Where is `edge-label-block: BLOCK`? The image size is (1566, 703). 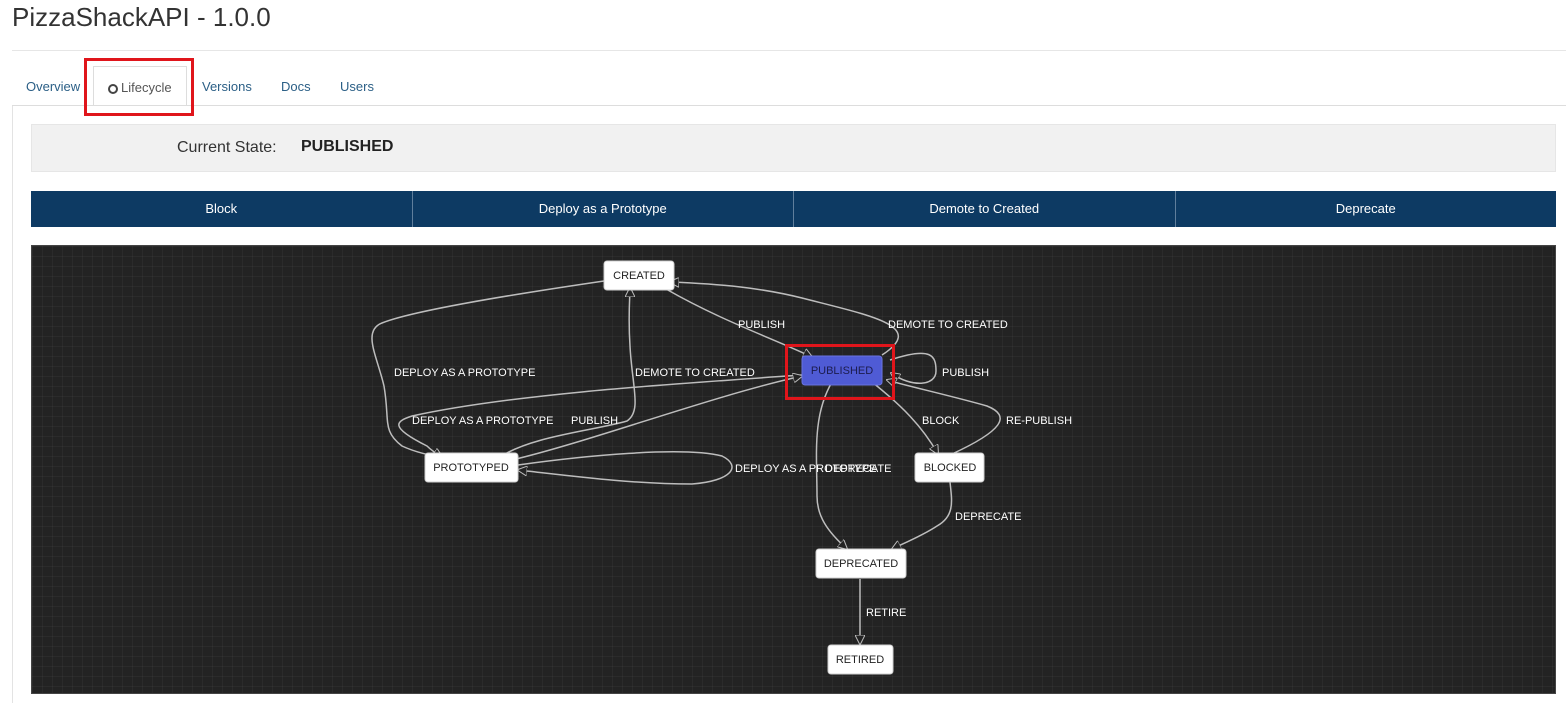 edge-label-block: BLOCK is located at coordinates (941, 421).